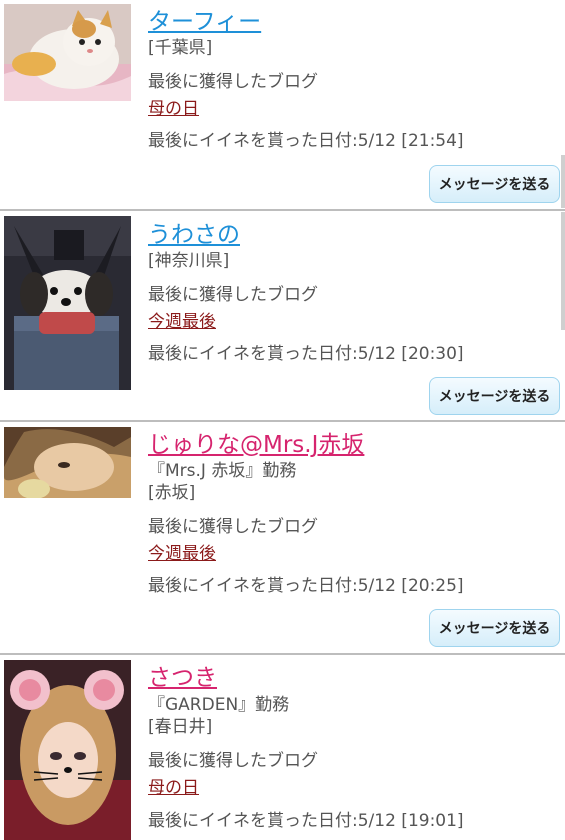 The image size is (565, 840). Describe the element at coordinates (306, 141) in the screenshot. I see `last-like-date: 最後にイイネを貰った日付:5/12 [21:54]` at that location.